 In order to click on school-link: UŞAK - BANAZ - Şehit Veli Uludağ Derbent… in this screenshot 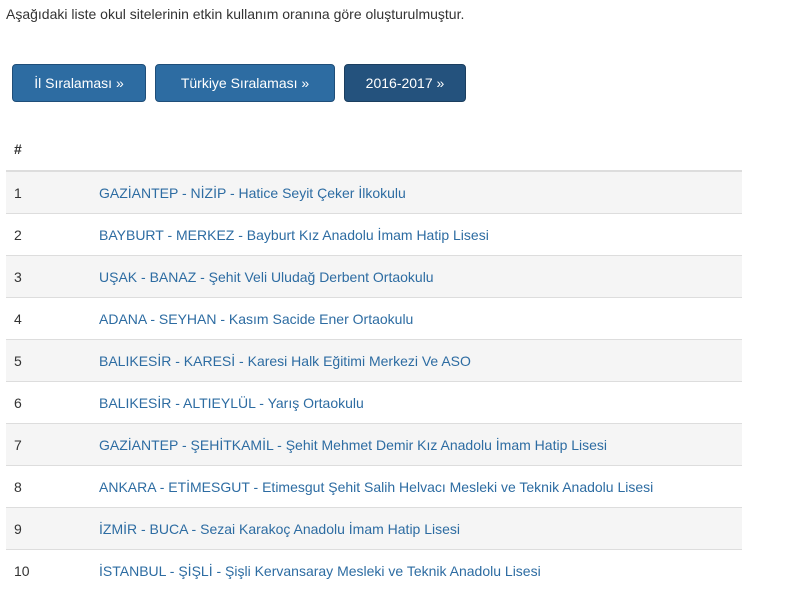, I will do `click(266, 277)`.